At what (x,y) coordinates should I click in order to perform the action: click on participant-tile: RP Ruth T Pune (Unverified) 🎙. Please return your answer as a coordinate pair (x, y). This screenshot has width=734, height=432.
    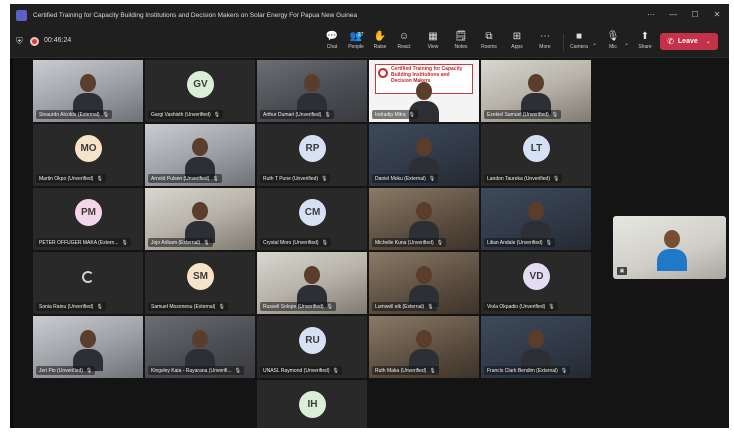
    Looking at the image, I should click on (312, 155).